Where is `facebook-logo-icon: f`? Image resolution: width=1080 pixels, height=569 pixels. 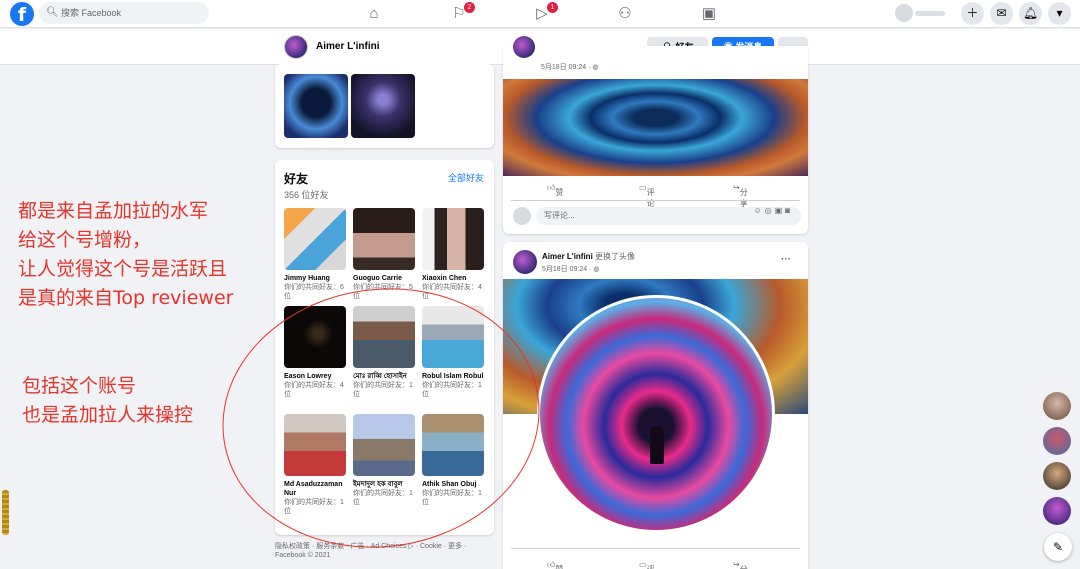
facebook-logo-icon: f is located at coordinates (22, 14).